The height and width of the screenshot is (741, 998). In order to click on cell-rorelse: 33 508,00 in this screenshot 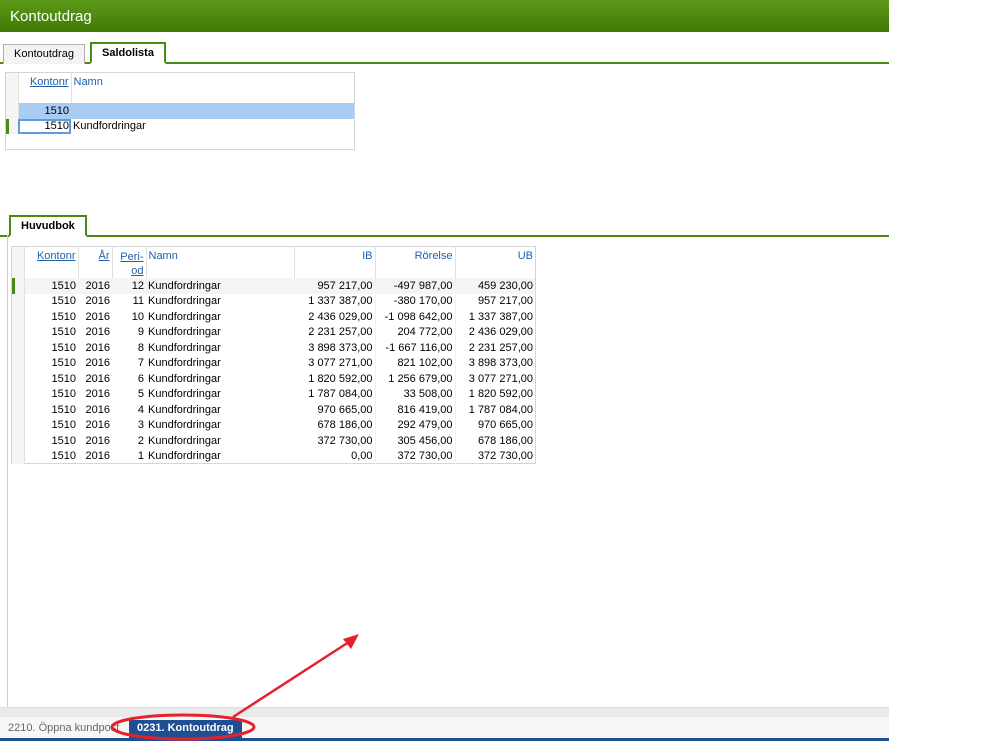, I will do `click(415, 394)`.